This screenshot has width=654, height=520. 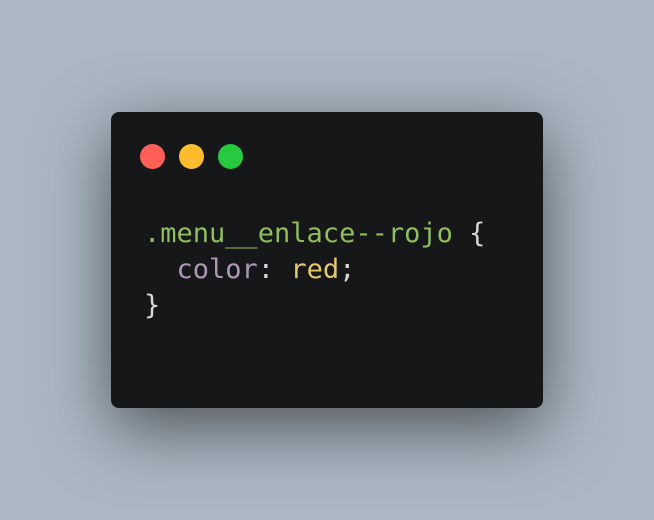 I want to click on css-value: red, so click(x=315, y=269).